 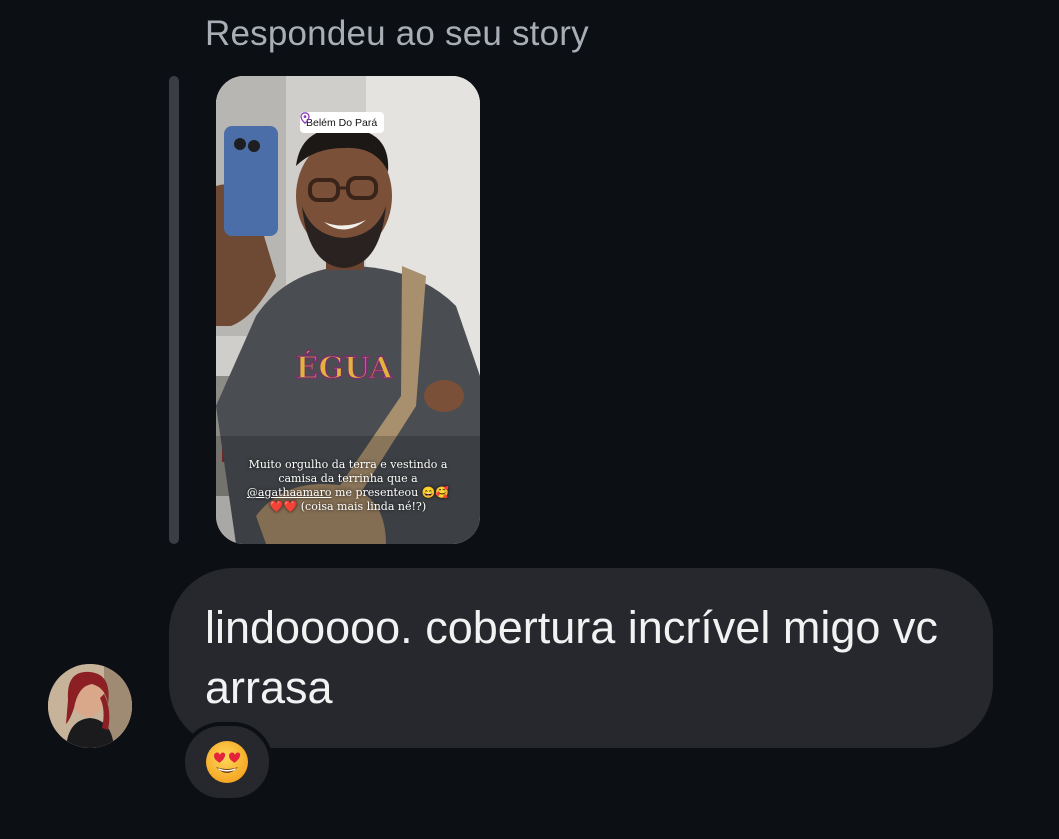 I want to click on caption-line: ❤️❤️ (coisa mais linda né!?), so click(x=348, y=506).